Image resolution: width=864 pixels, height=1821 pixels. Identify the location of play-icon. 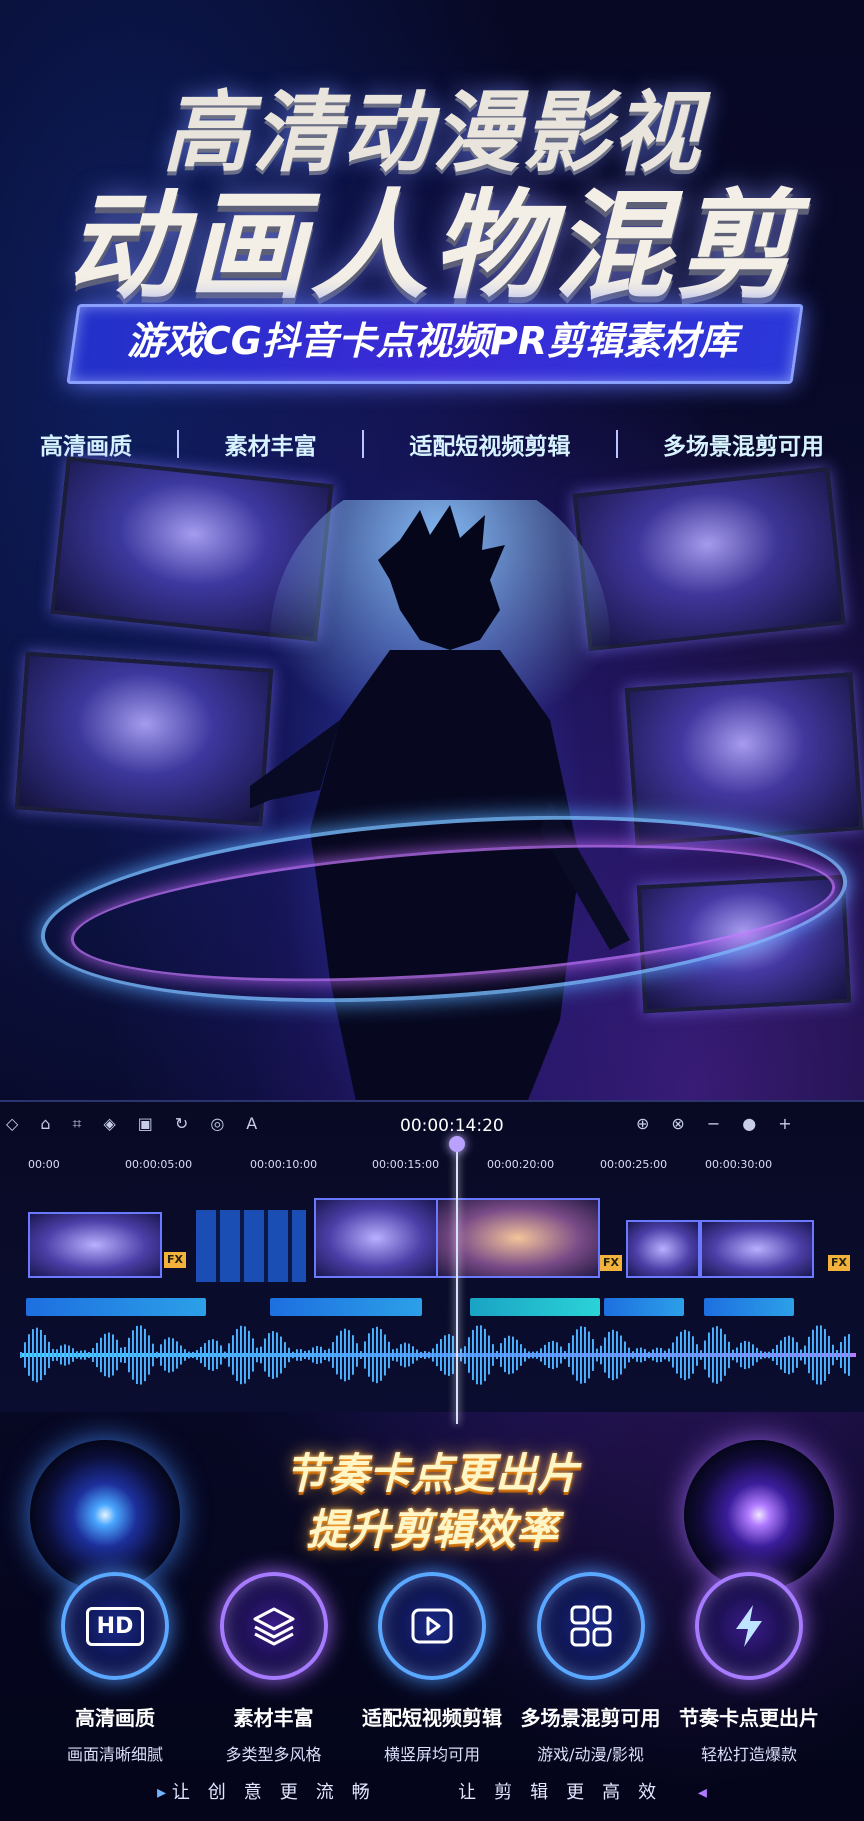
(432, 1626).